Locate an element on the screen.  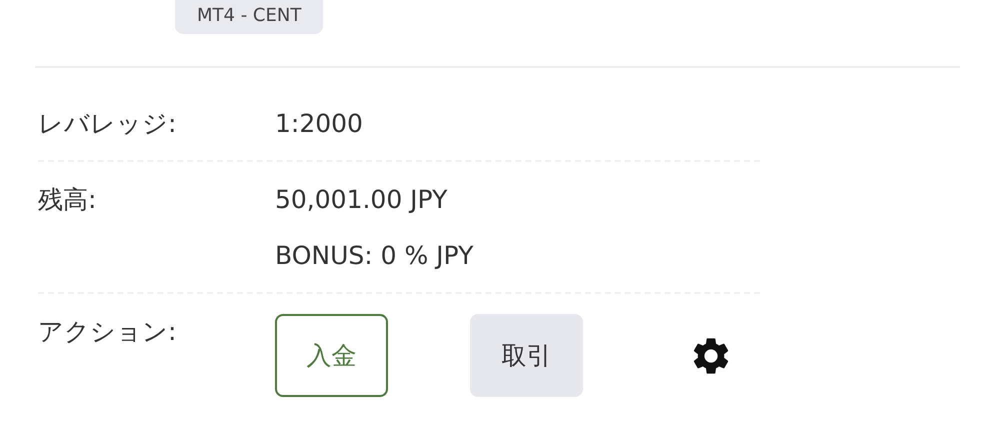
field-label: 残高: is located at coordinates (68, 200).